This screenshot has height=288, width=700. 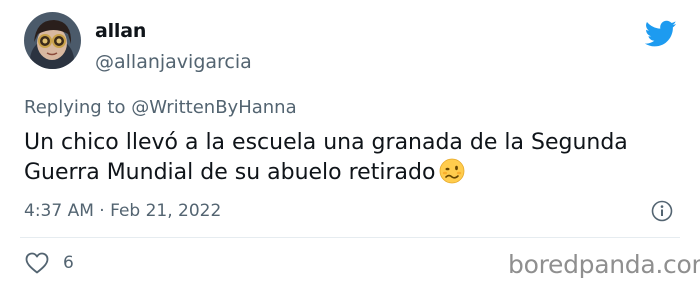 I want to click on woozy-face-emoji-icon, so click(x=452, y=171).